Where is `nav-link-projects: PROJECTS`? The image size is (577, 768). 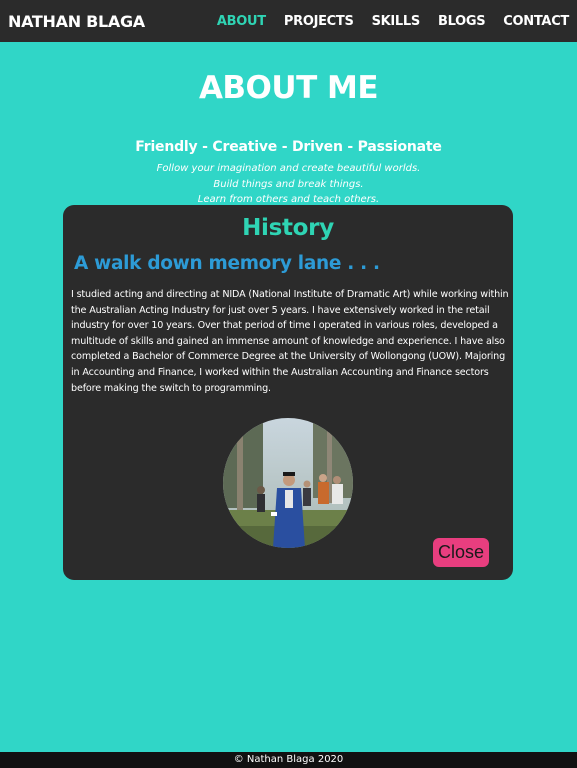 nav-link-projects: PROJECTS is located at coordinates (319, 21).